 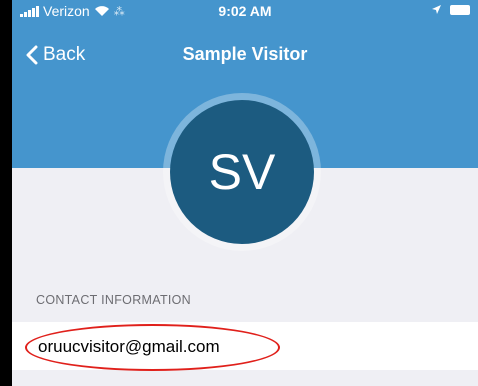 I want to click on page-title: Sample Visitor, so click(x=245, y=54).